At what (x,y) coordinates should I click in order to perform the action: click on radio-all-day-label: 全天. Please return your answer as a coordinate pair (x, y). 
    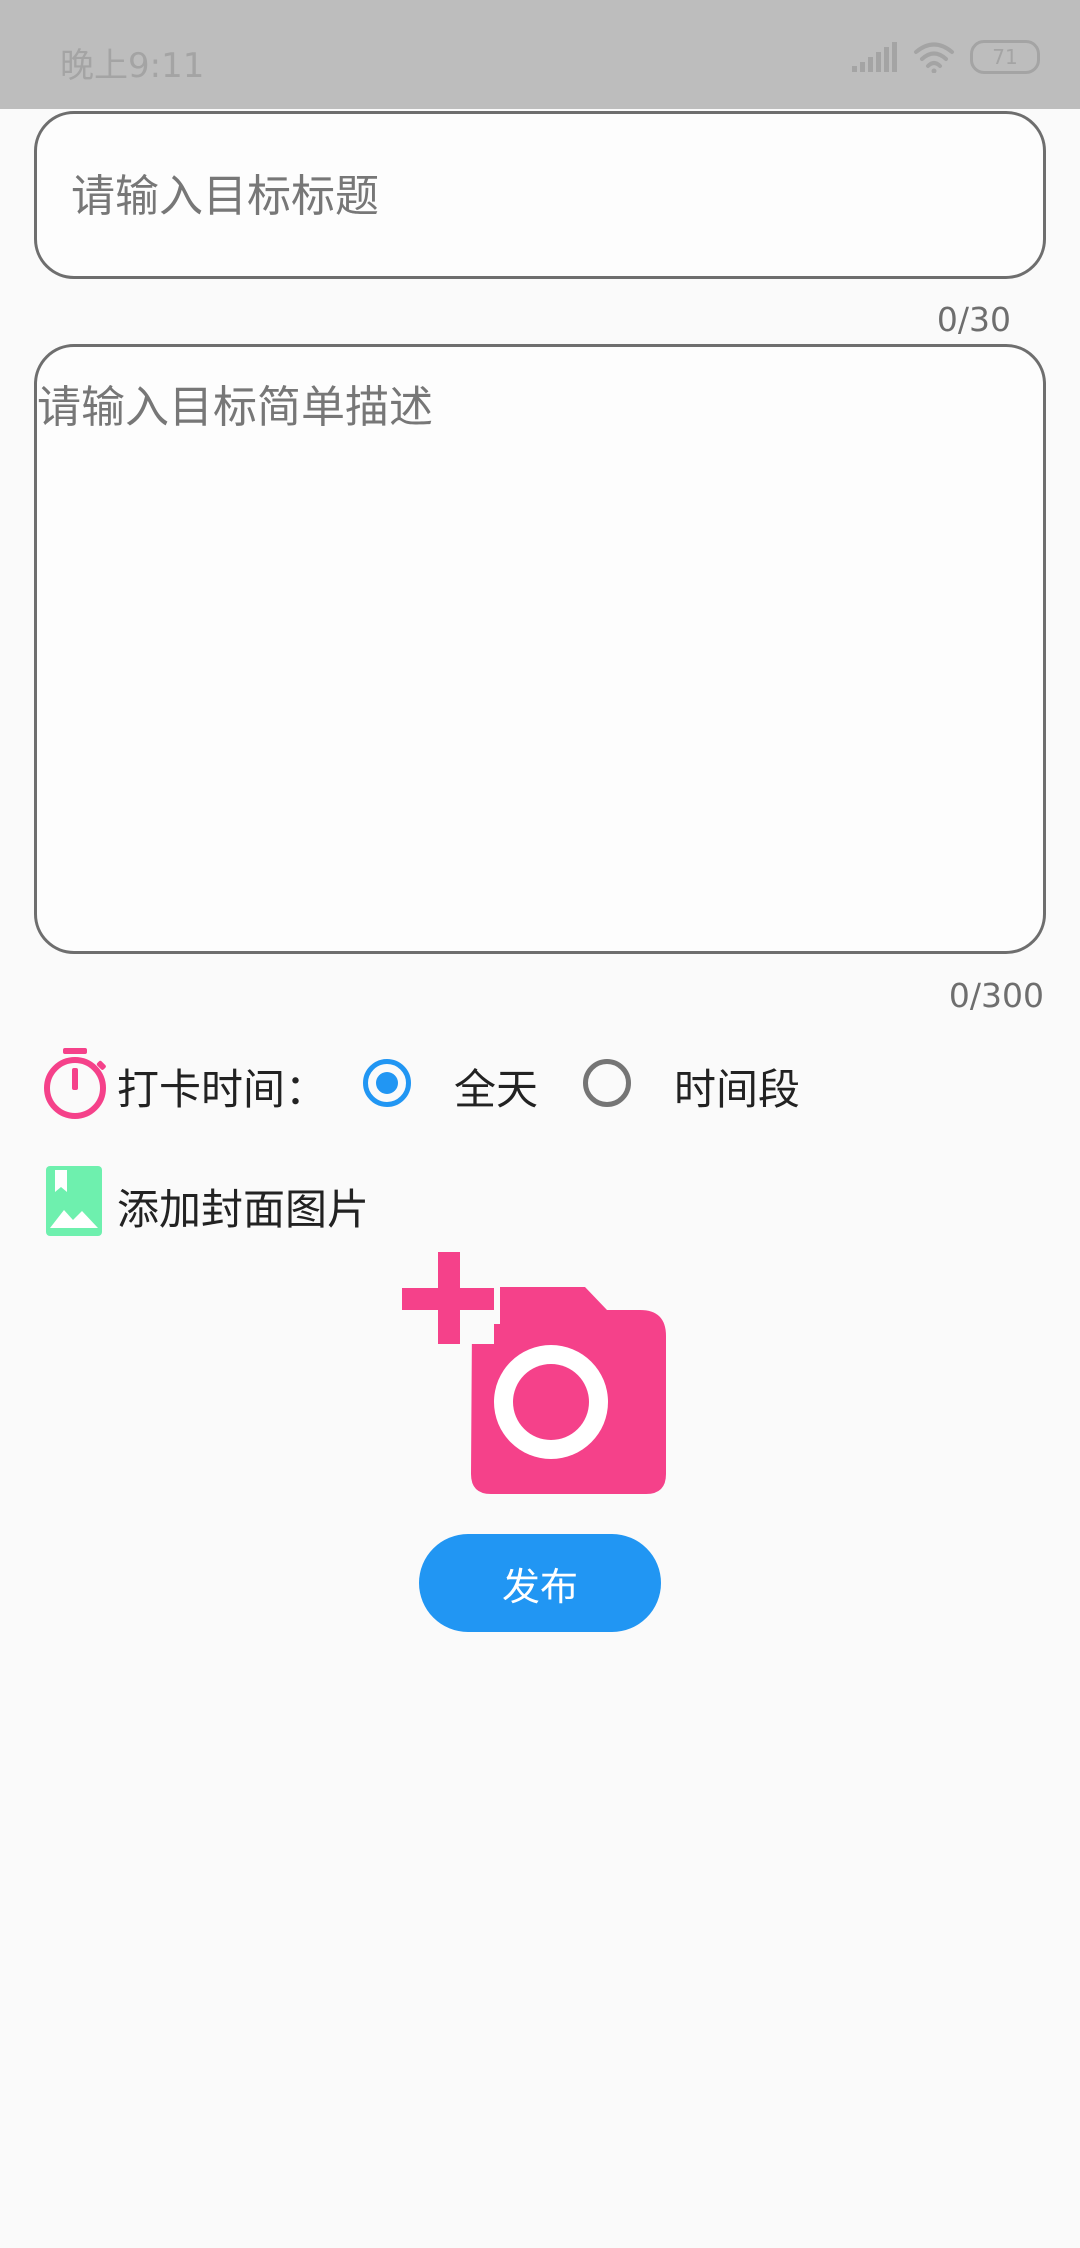
    Looking at the image, I should click on (496, 1086).